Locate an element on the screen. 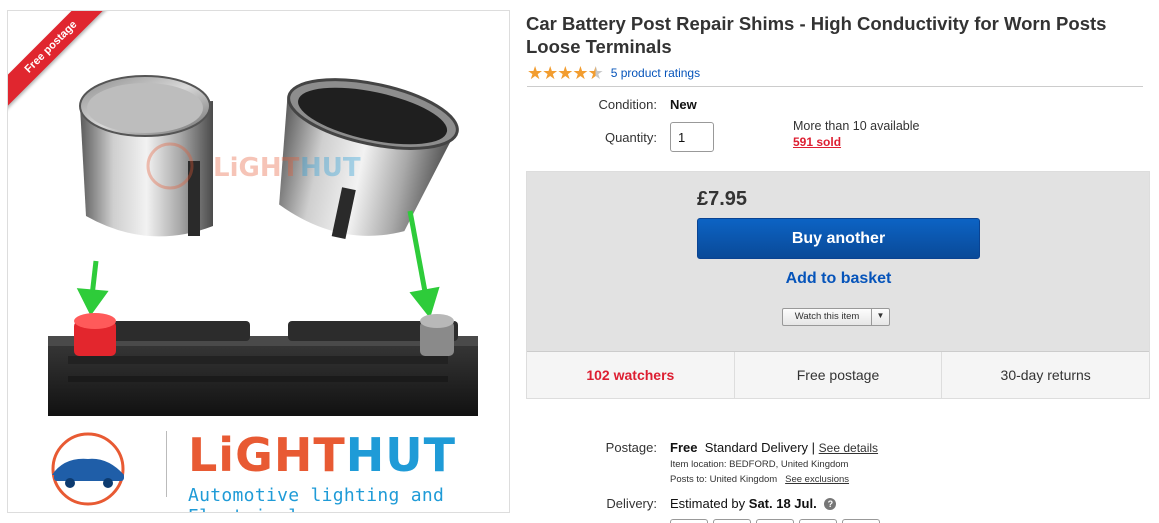 This screenshot has width=1159, height=523. availability-text: More than 10 available is located at coordinates (856, 126).